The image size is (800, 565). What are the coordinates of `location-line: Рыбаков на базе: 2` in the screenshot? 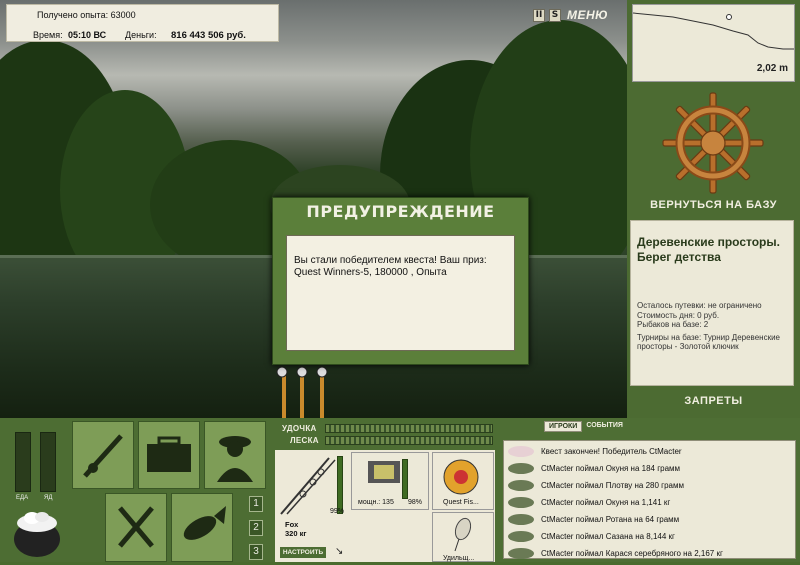 It's located at (673, 324).